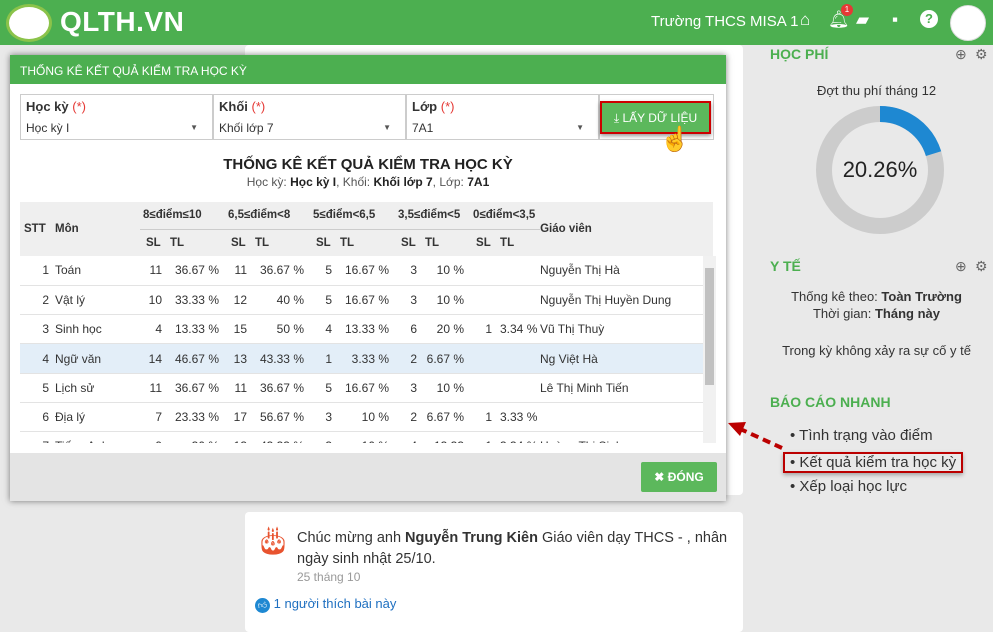  I want to click on scrollbar-thumb, so click(709, 326).